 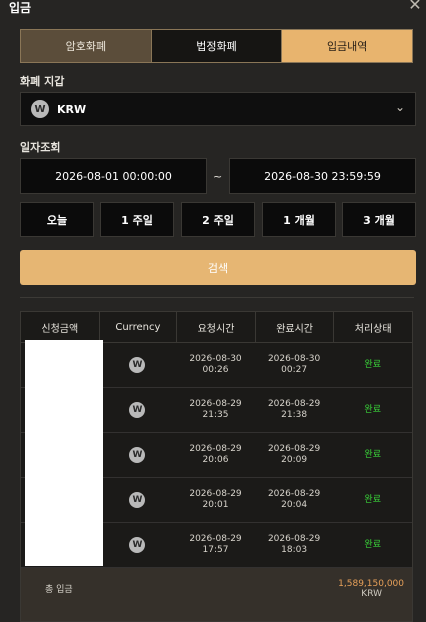 I want to click on col-request-time-header: 요청시간, so click(x=215, y=327).